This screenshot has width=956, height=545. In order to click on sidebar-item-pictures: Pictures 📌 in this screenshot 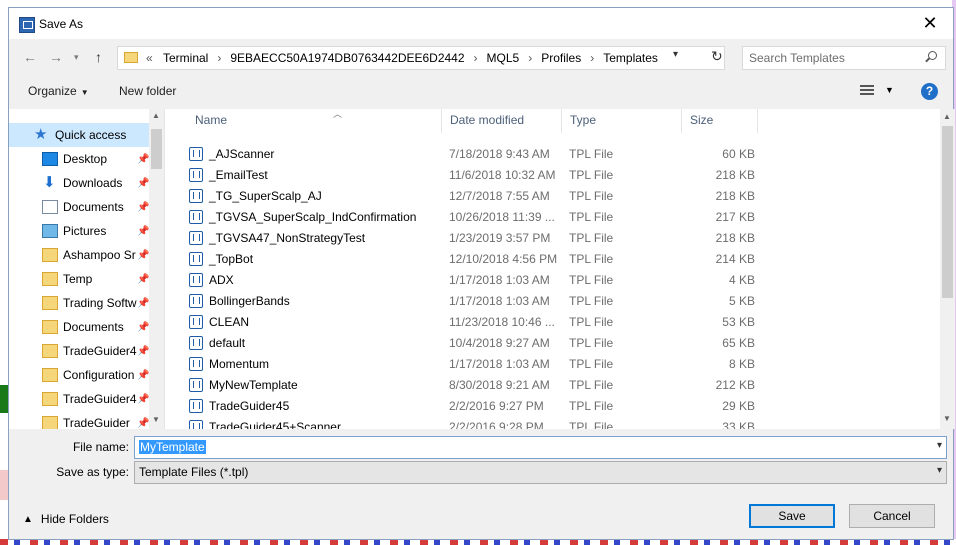, I will do `click(79, 231)`.